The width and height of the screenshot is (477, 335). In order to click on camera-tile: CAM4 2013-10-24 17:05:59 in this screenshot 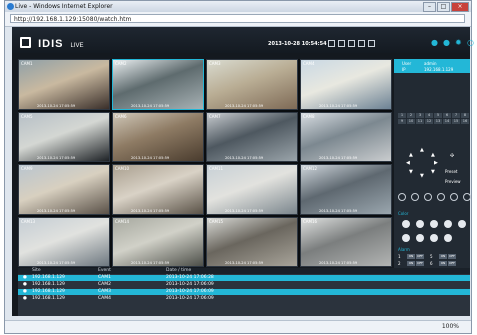, I will do `click(346, 84)`.